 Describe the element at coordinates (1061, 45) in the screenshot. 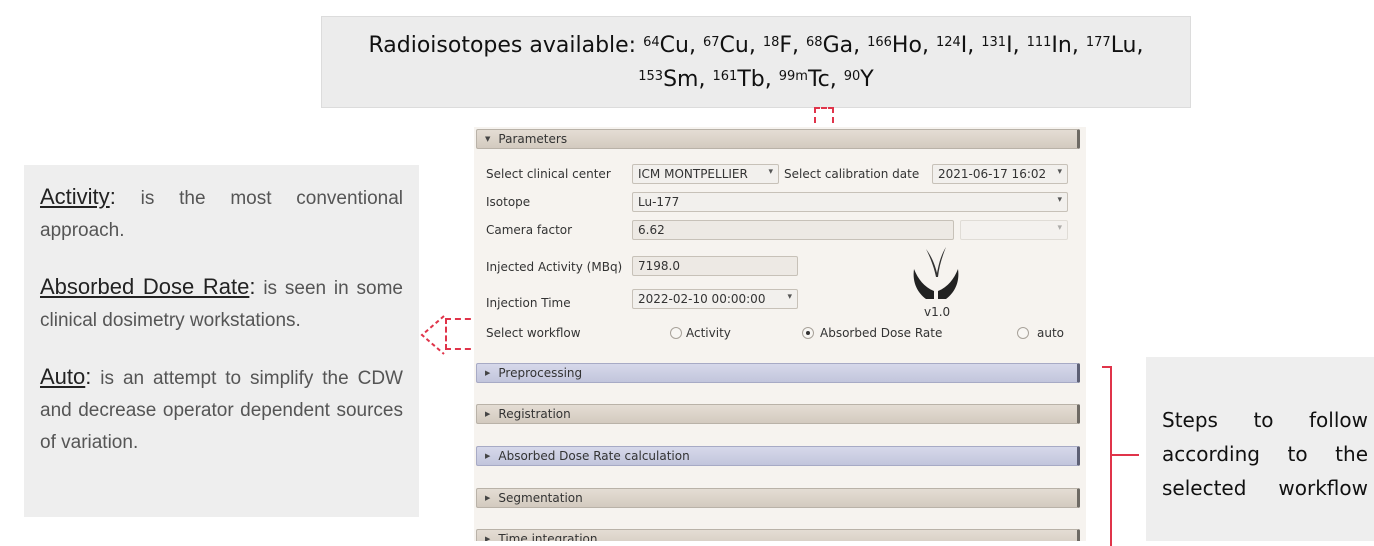

I see `isotope-symbol: In` at that location.